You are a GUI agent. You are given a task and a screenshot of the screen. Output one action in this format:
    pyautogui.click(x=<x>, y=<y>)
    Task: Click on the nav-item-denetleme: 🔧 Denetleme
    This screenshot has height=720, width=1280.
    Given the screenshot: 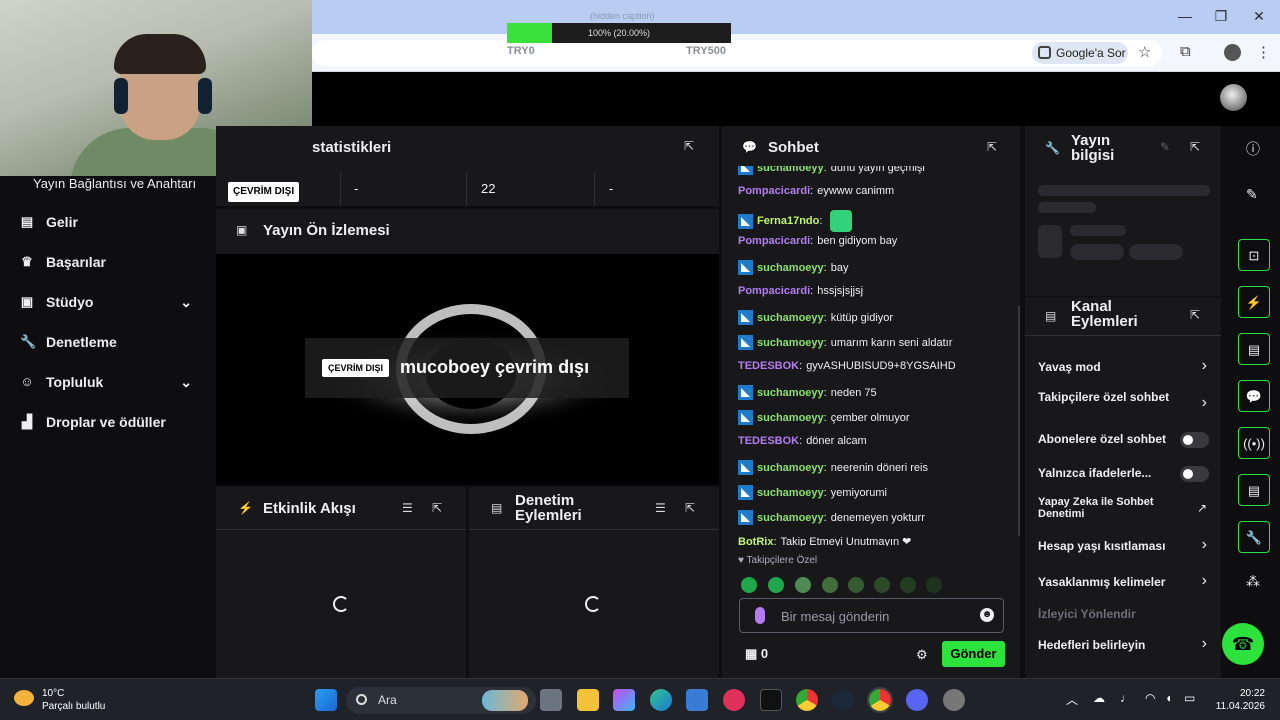 What is the action you would take?
    pyautogui.click(x=107, y=342)
    